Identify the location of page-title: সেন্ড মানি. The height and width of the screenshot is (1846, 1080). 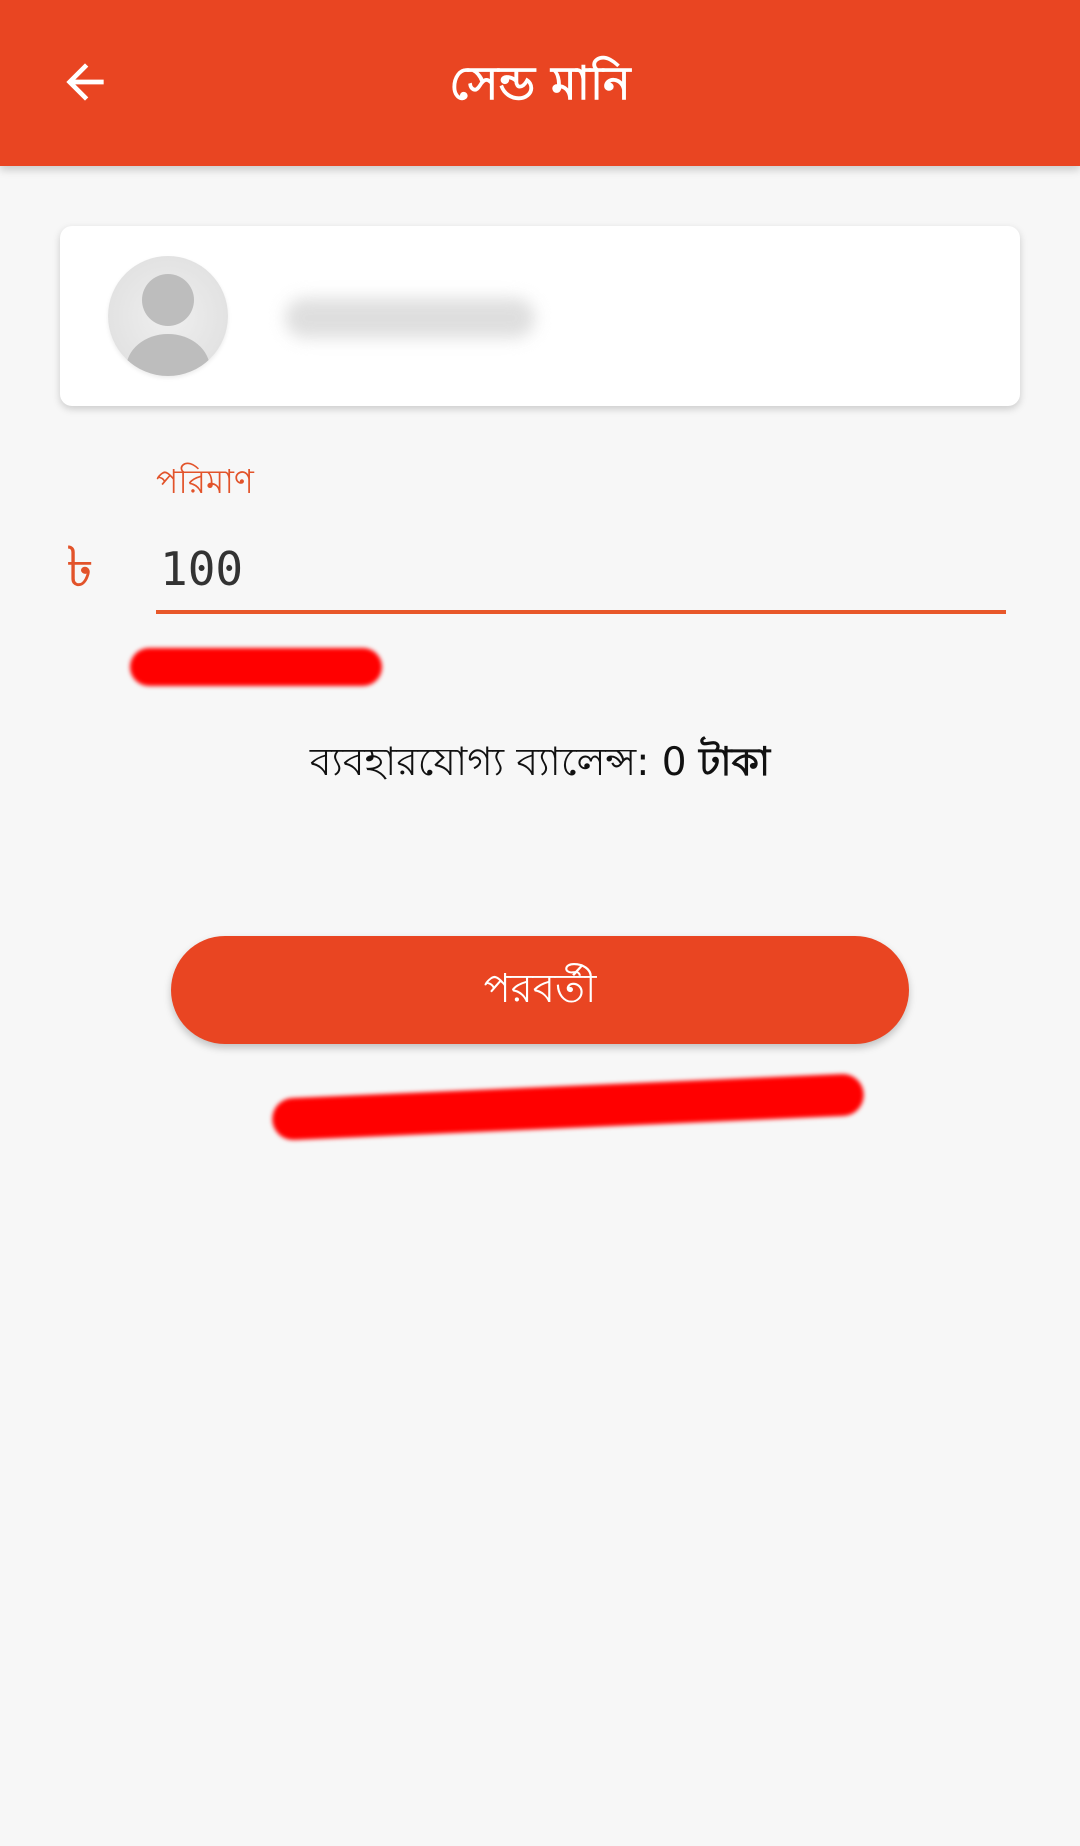
(540, 83).